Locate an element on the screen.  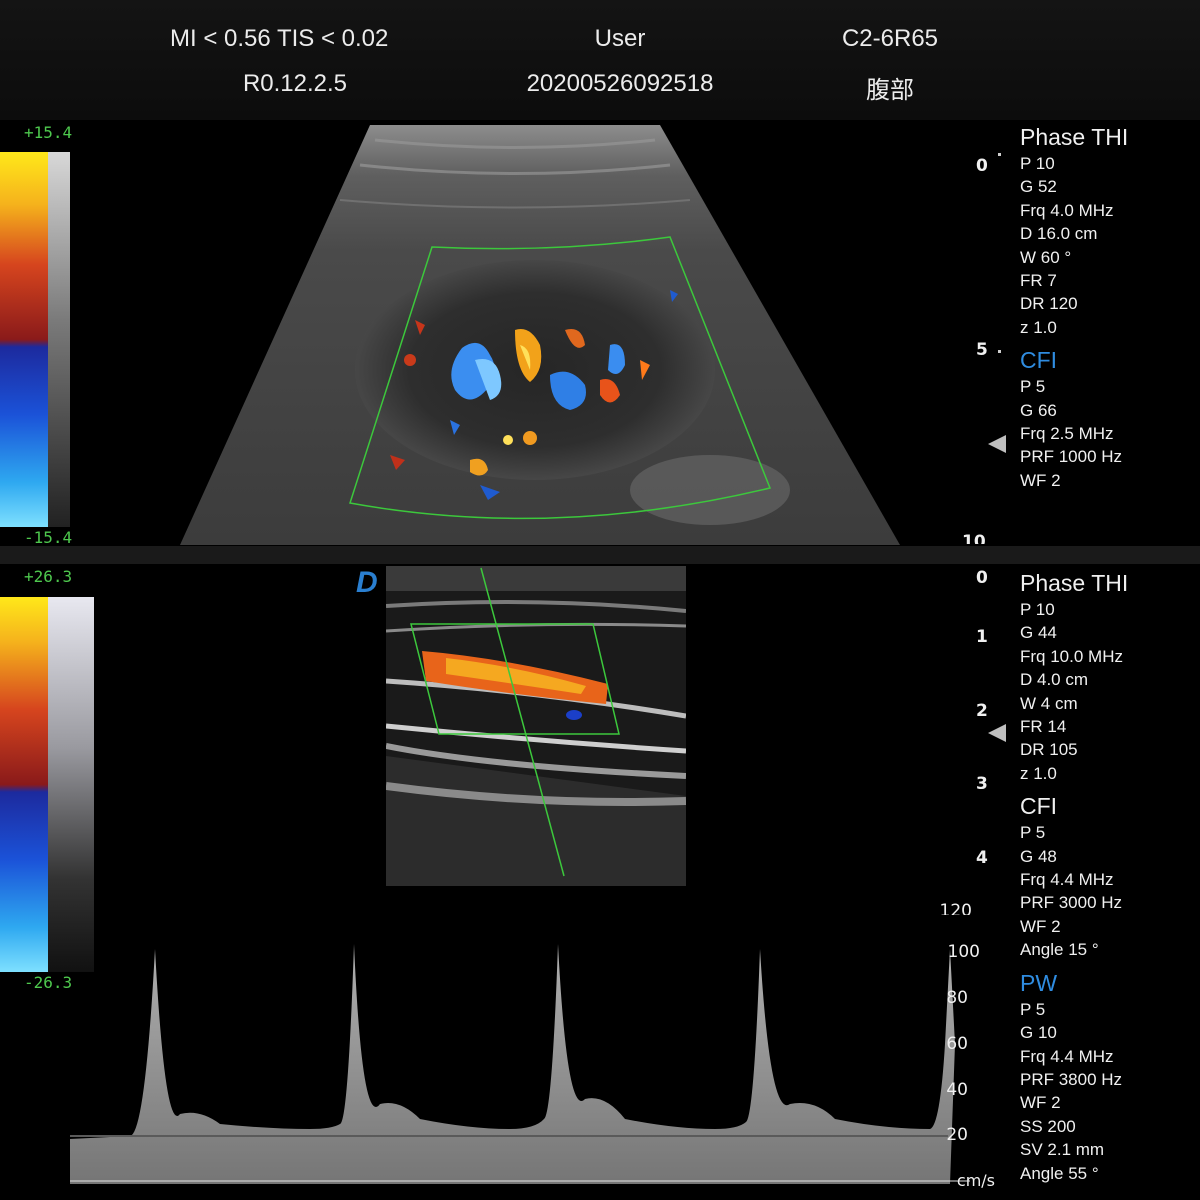
view-divider is located at coordinates (600, 555).